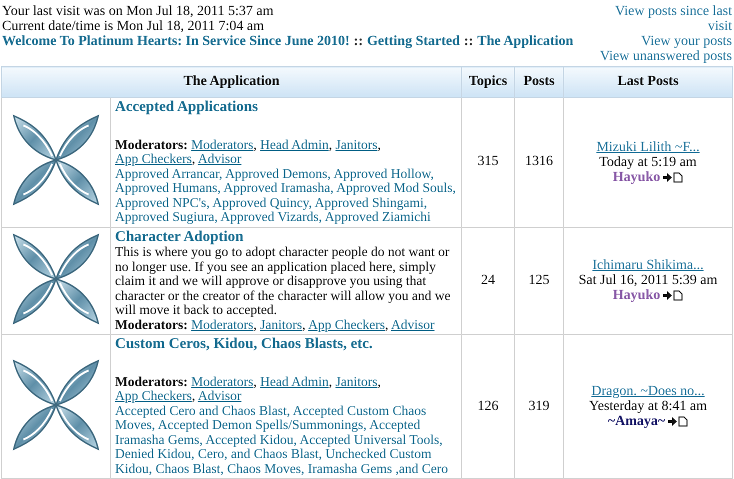  What do you see at coordinates (286, 440) in the screenshot?
I see `subforum-links: Accepted Cero and Chaos Blast, Accepted Custom Chaos Moves, Accepted Demon Spells/Summonings, Accepted Iramasha Gems, Accepted Kidou, Accepted Universal Tools, Denied Kidou, Cero, and Chaos Blast, Unchecked Custom Kidou, Chaos Blast, Chaos Moves, Iramasha Gems ,and Cero` at bounding box center [286, 440].